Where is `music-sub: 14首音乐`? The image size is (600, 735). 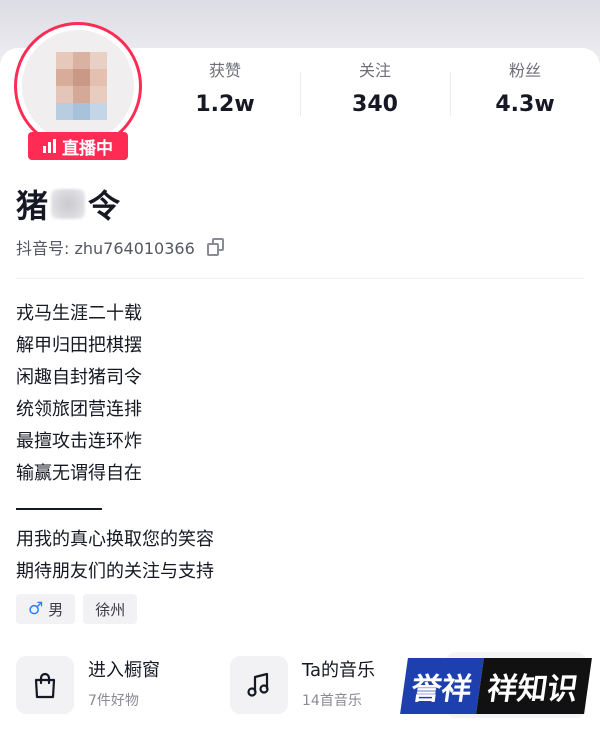
music-sub: 14首音乐 is located at coordinates (332, 701).